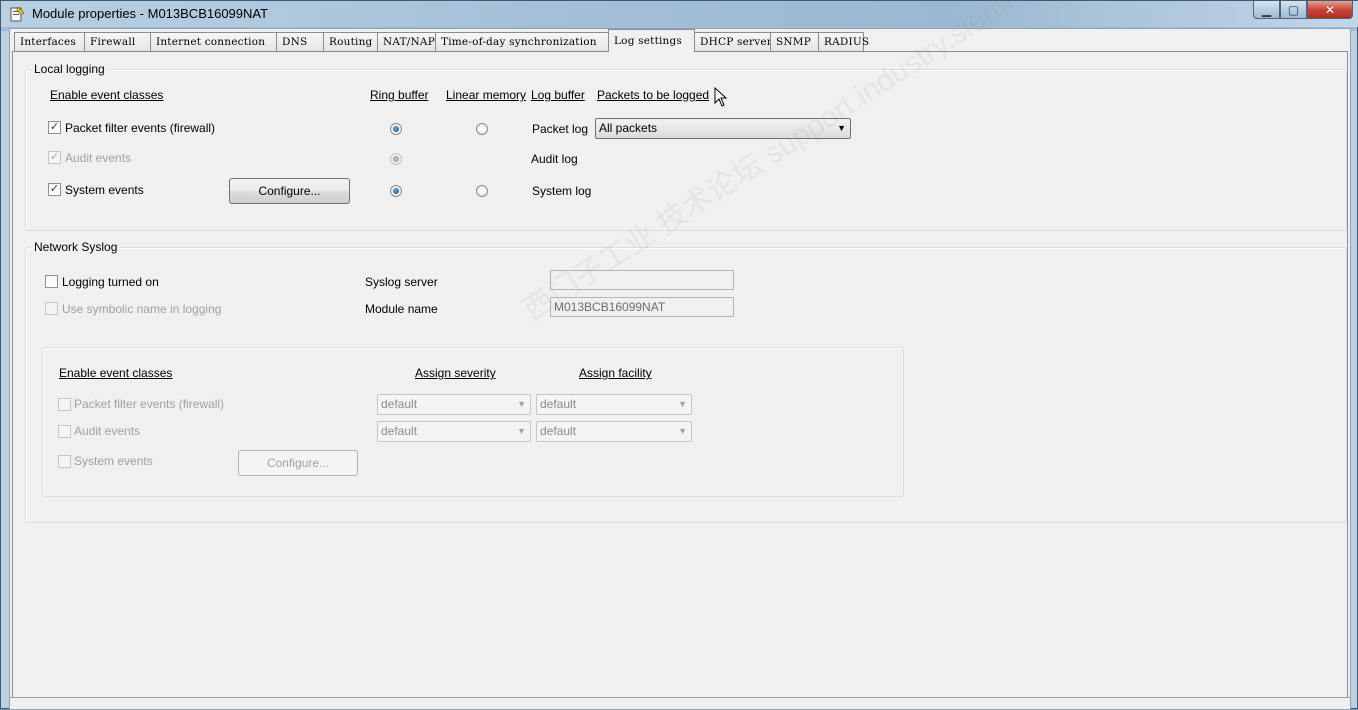 The width and height of the screenshot is (1358, 710). What do you see at coordinates (614, 431) in the screenshot?
I see `audit-facility-select: default ▼` at bounding box center [614, 431].